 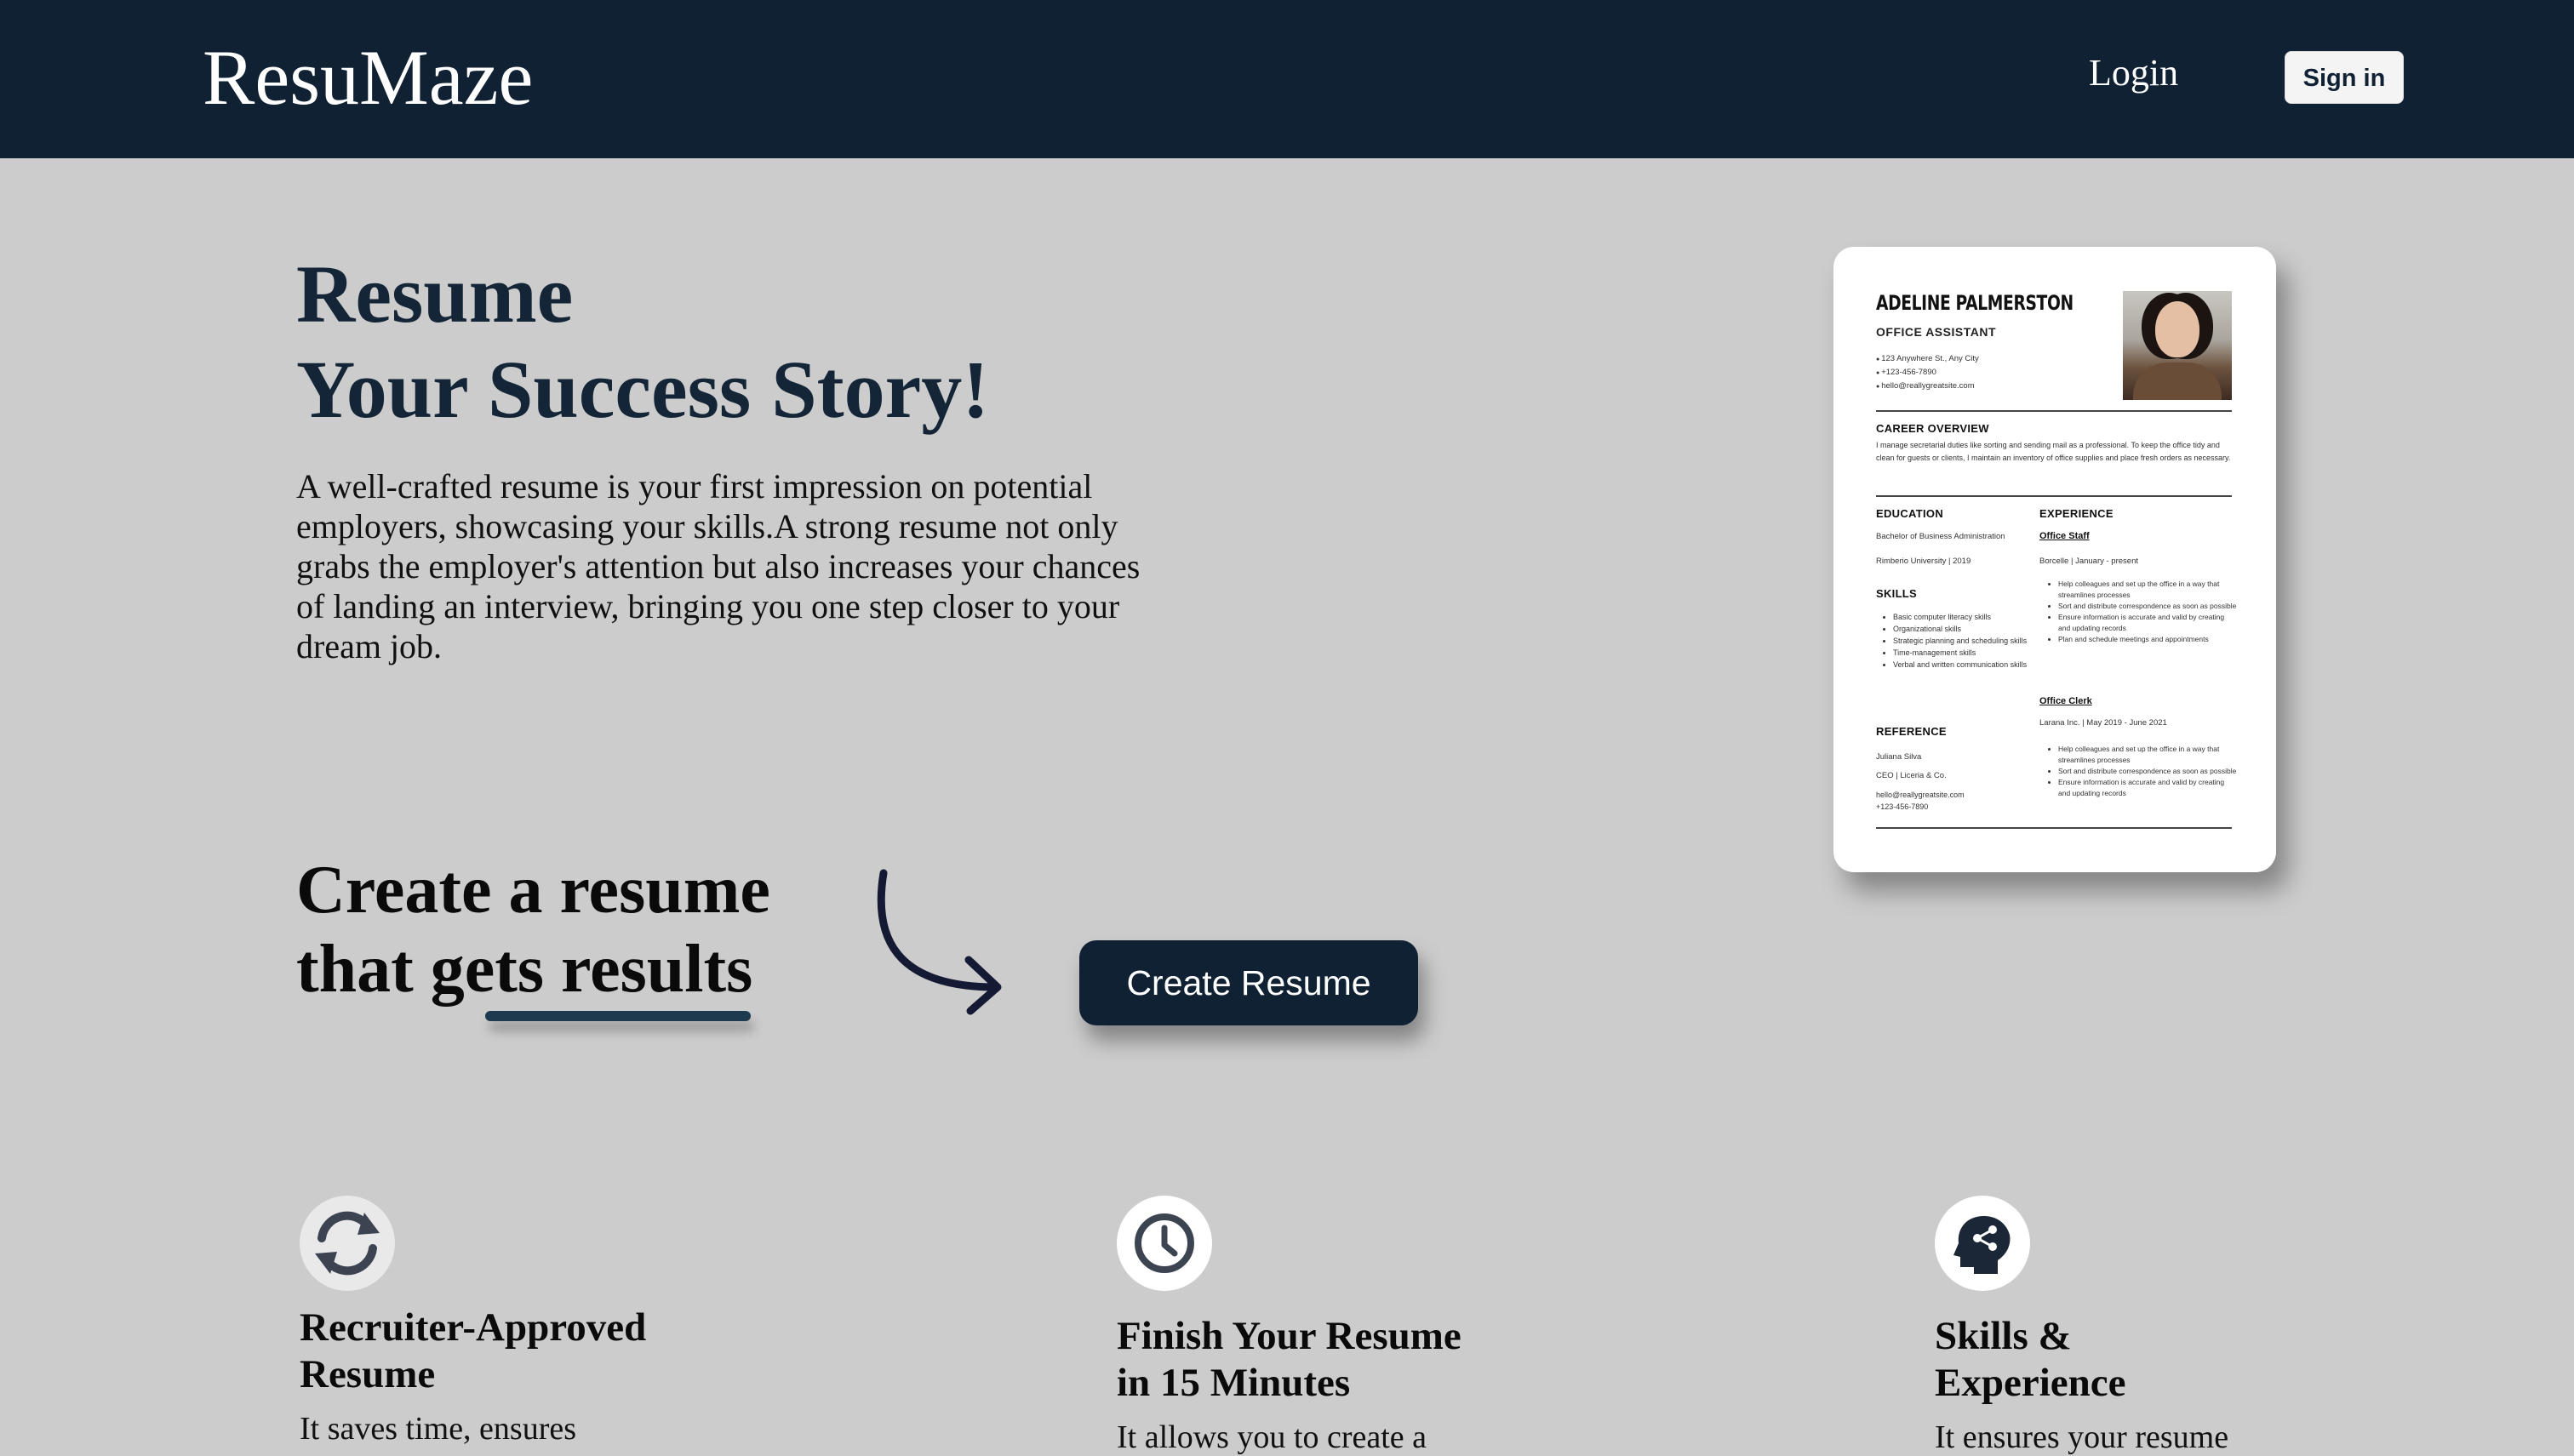 I want to click on hero-title-line1: Resume, so click(x=435, y=294).